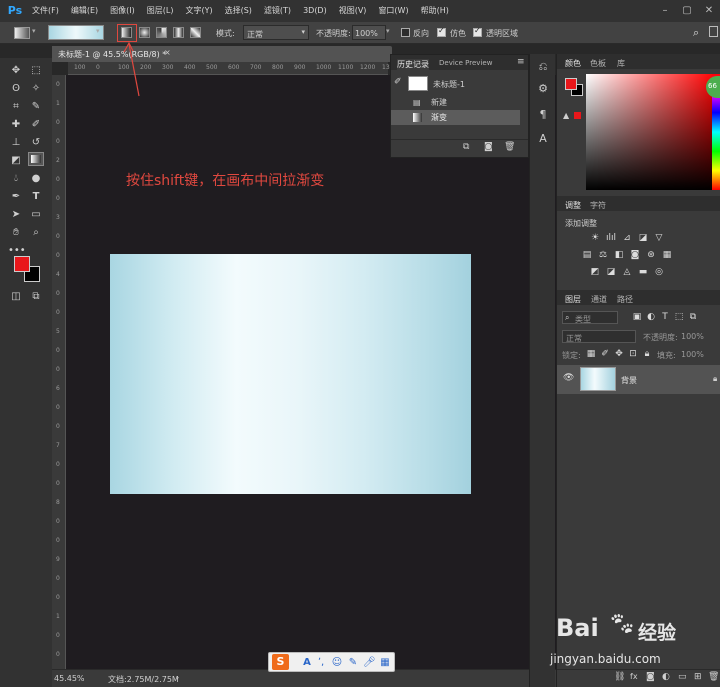 Image resolution: width=720 pixels, height=687 pixels. Describe the element at coordinates (651, 132) in the screenshot. I see `color-field` at that location.